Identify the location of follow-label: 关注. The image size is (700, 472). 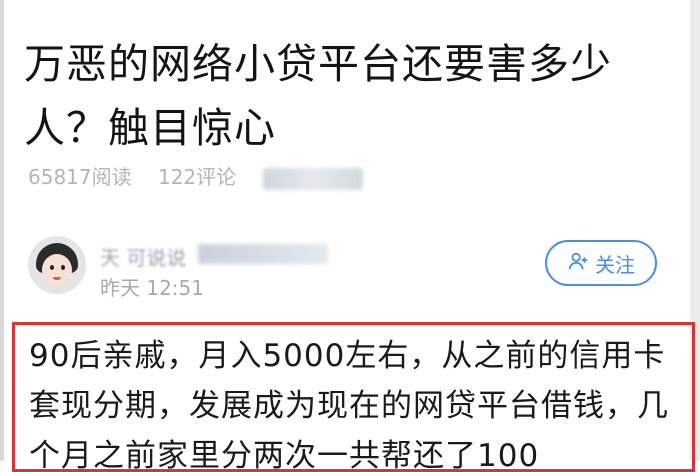
(615, 264).